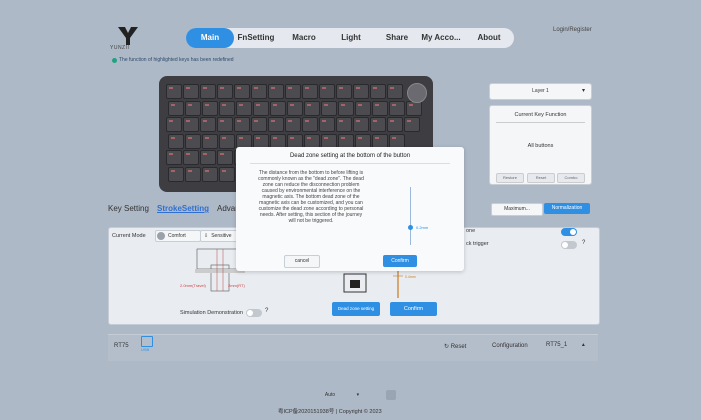 Image resolution: width=701 pixels, height=420 pixels. I want to click on restore-button: Restore, so click(510, 178).